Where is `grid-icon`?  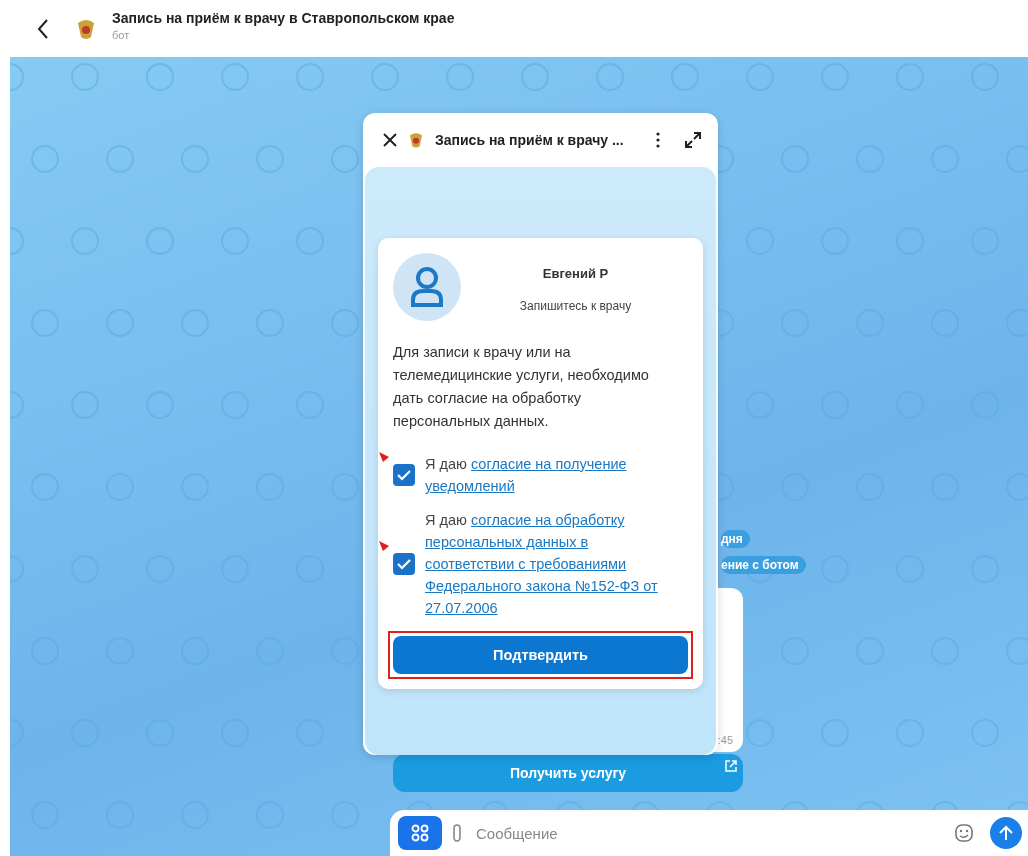 grid-icon is located at coordinates (420, 833).